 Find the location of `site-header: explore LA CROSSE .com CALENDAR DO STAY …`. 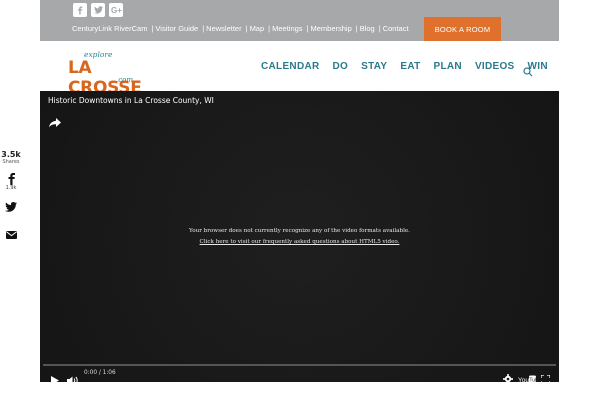

site-header: explore LA CROSSE .com CALENDAR DO STAY … is located at coordinates (300, 69).